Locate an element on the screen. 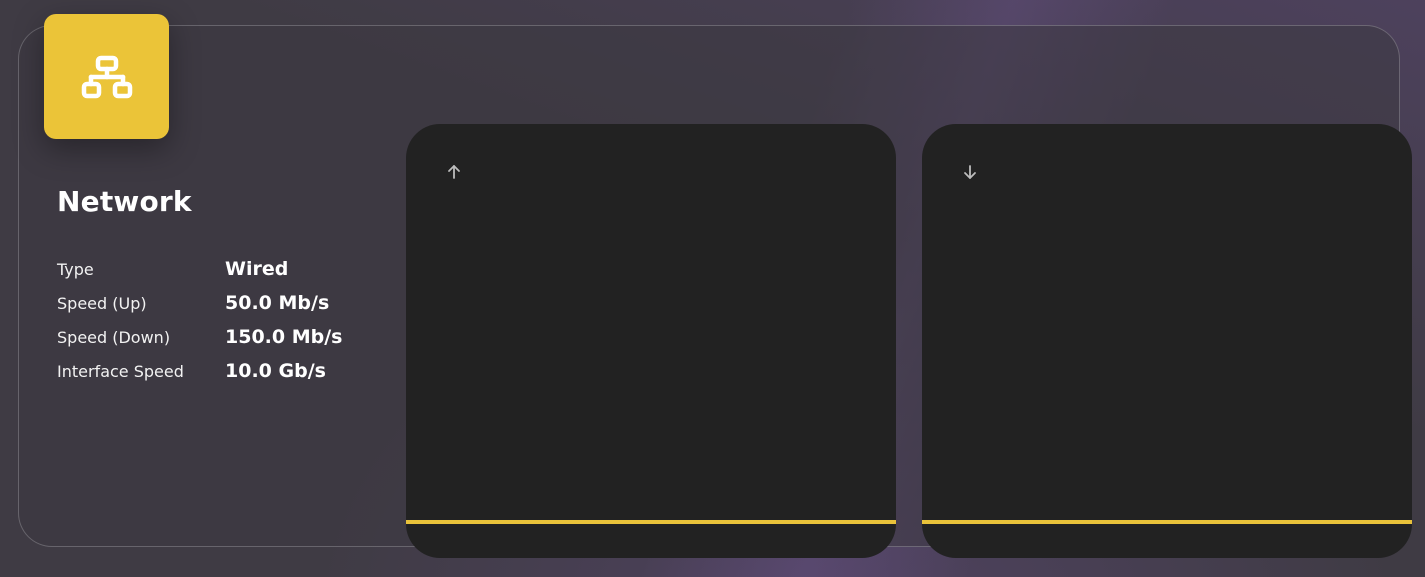 The width and height of the screenshot is (1425, 577). network-icon is located at coordinates (106, 76).